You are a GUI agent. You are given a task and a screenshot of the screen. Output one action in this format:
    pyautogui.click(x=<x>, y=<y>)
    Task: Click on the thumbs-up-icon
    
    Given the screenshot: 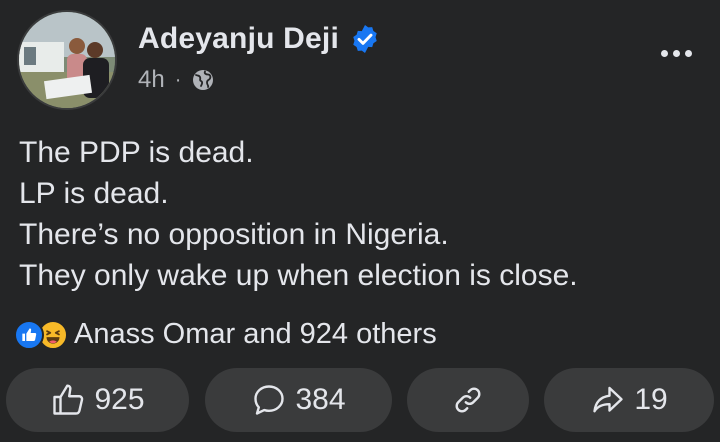 What is the action you would take?
    pyautogui.click(x=68, y=400)
    